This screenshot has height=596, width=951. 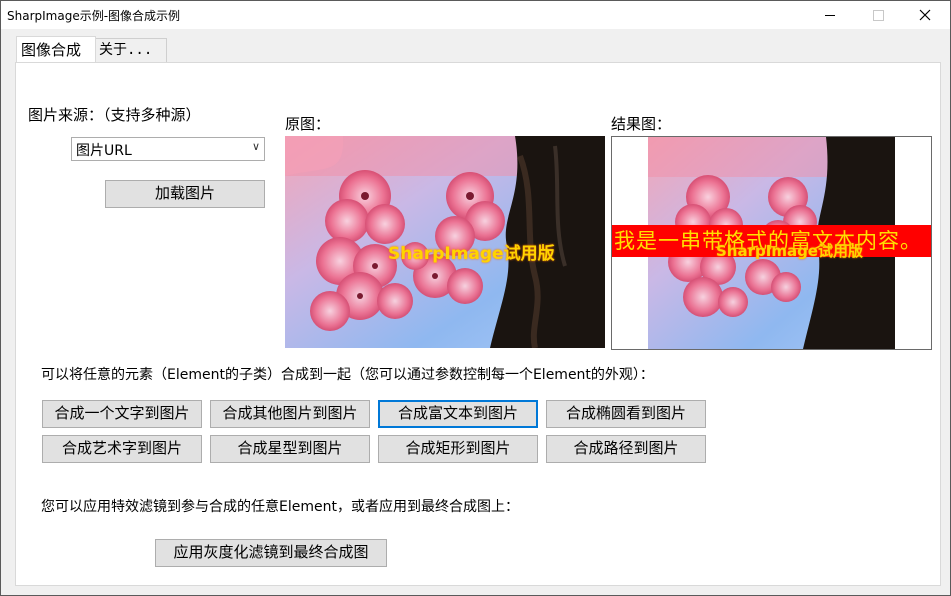 What do you see at coordinates (122, 449) in the screenshot?
I see `compose-arttext-button: 合成艺术字到图片` at bounding box center [122, 449].